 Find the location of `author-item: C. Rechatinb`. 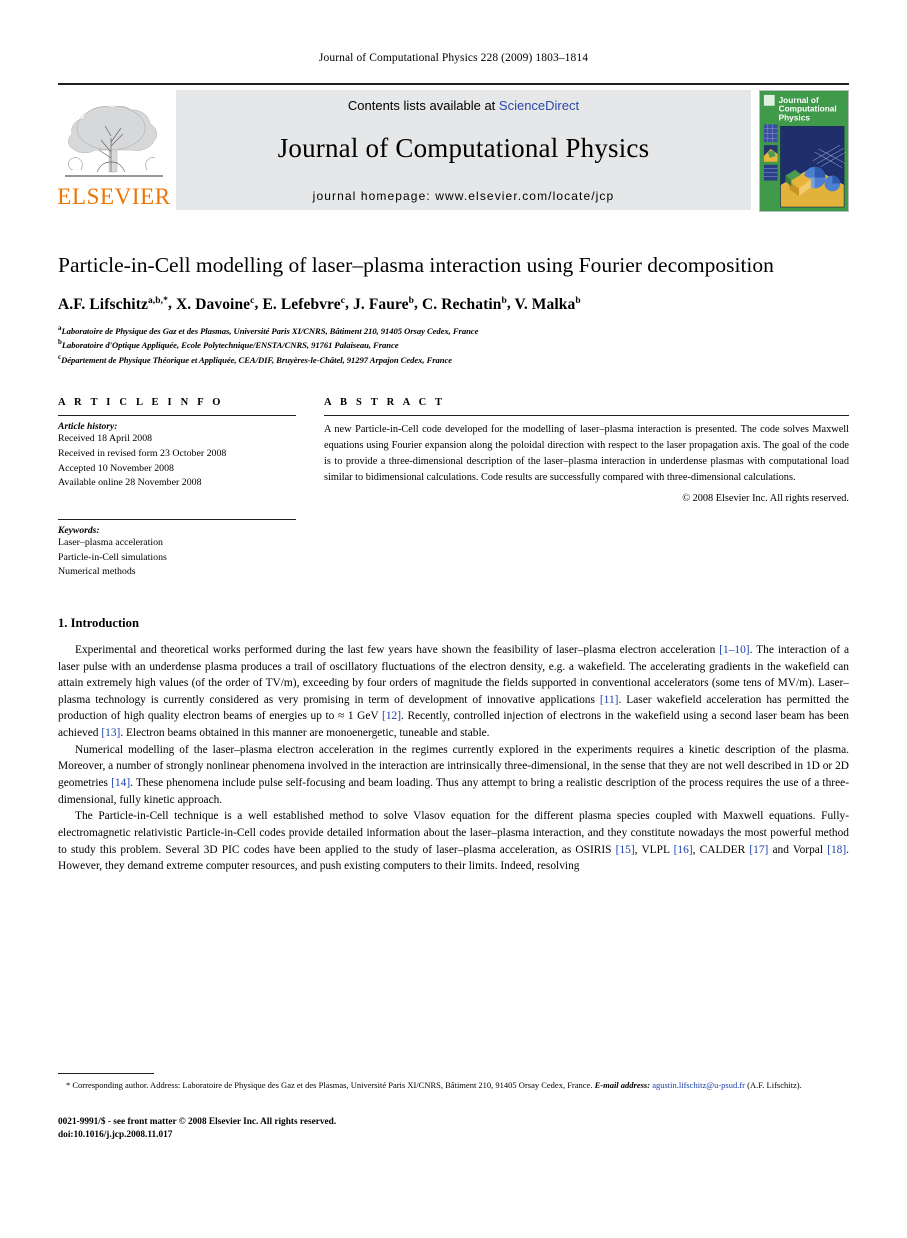

author-item: C. Rechatinb is located at coordinates (464, 304).